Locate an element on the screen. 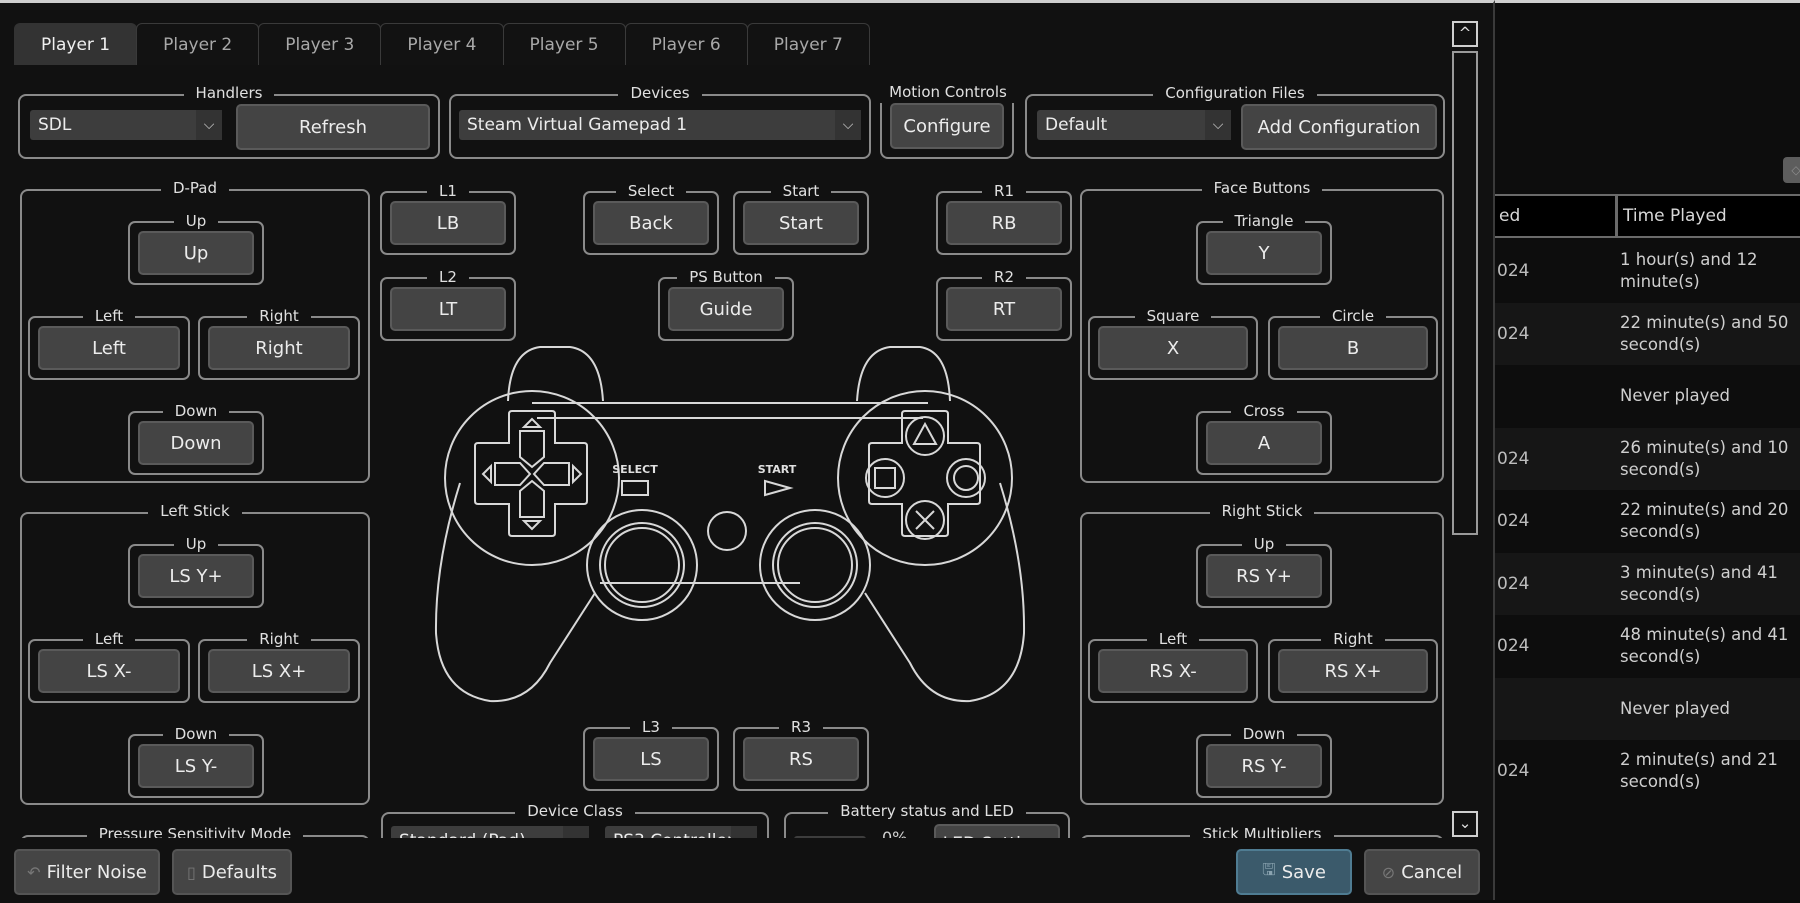 The width and height of the screenshot is (1800, 903). dpad-right-label: Right is located at coordinates (279, 316).